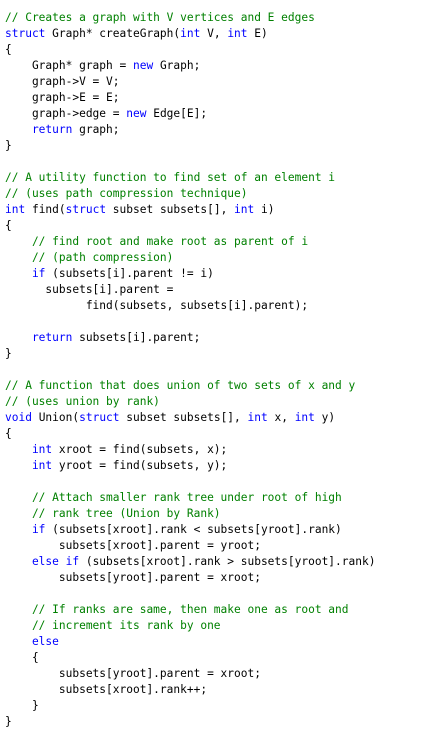 The image size is (434, 736). What do you see at coordinates (140, 465) in the screenshot?
I see `code-token-plain: yroot = find(subsets, y);` at bounding box center [140, 465].